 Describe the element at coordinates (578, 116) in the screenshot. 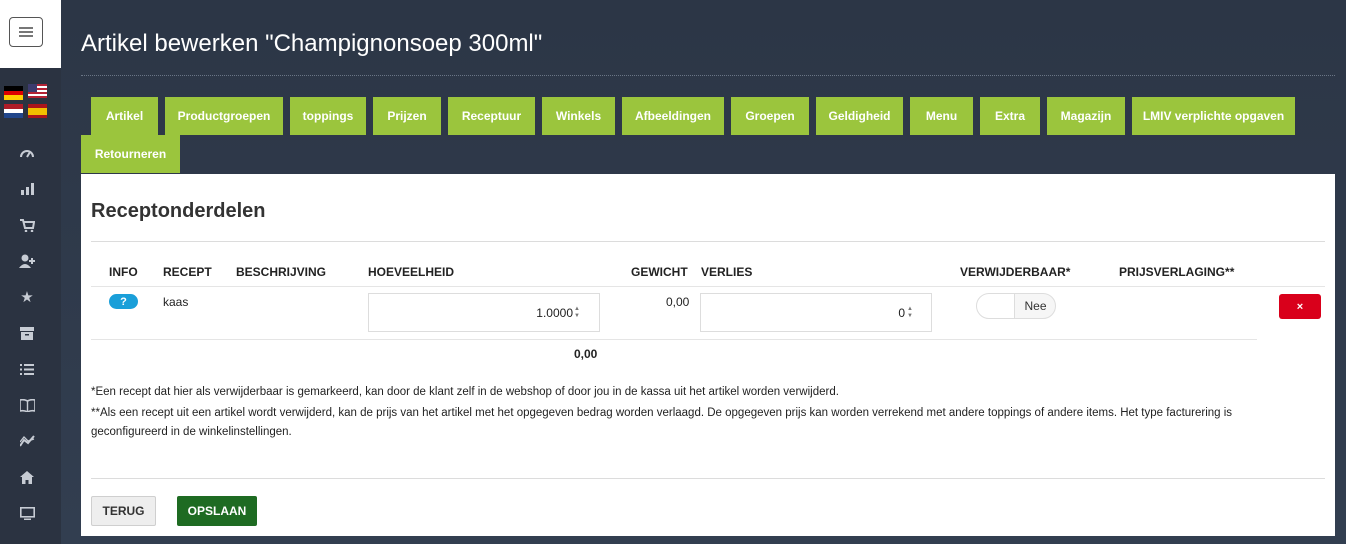

I see `tab-winkels: Winkels` at that location.